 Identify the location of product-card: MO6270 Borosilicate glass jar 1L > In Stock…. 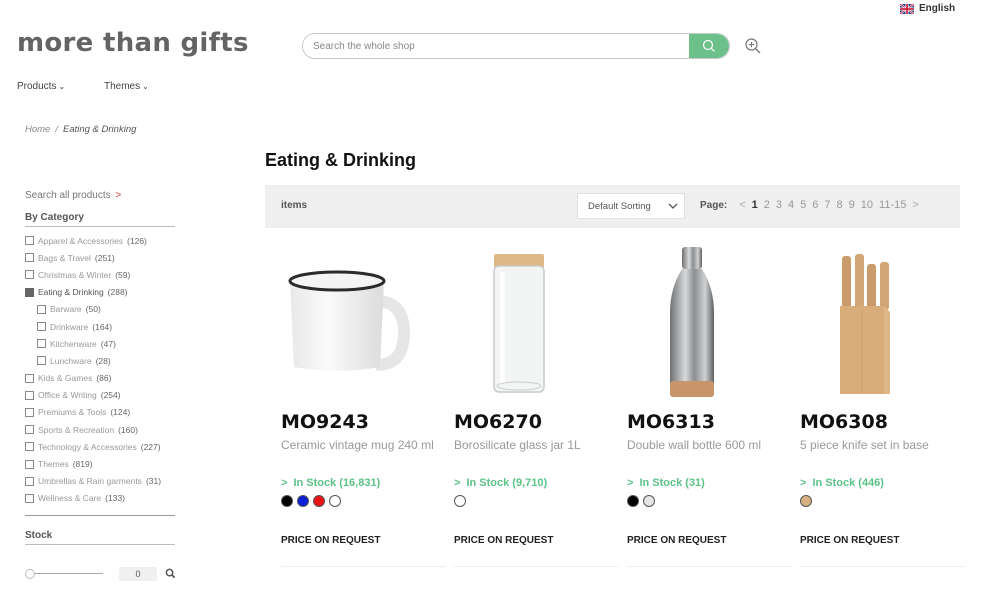
(540, 405).